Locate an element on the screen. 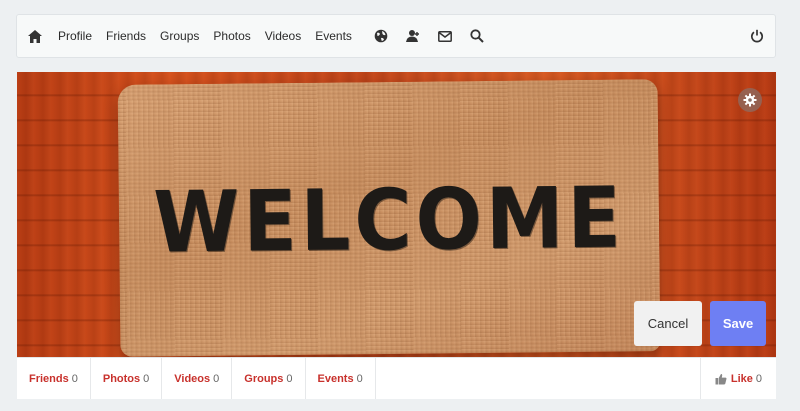 This screenshot has width=800, height=411. nav-link-groups: Groups is located at coordinates (179, 36).